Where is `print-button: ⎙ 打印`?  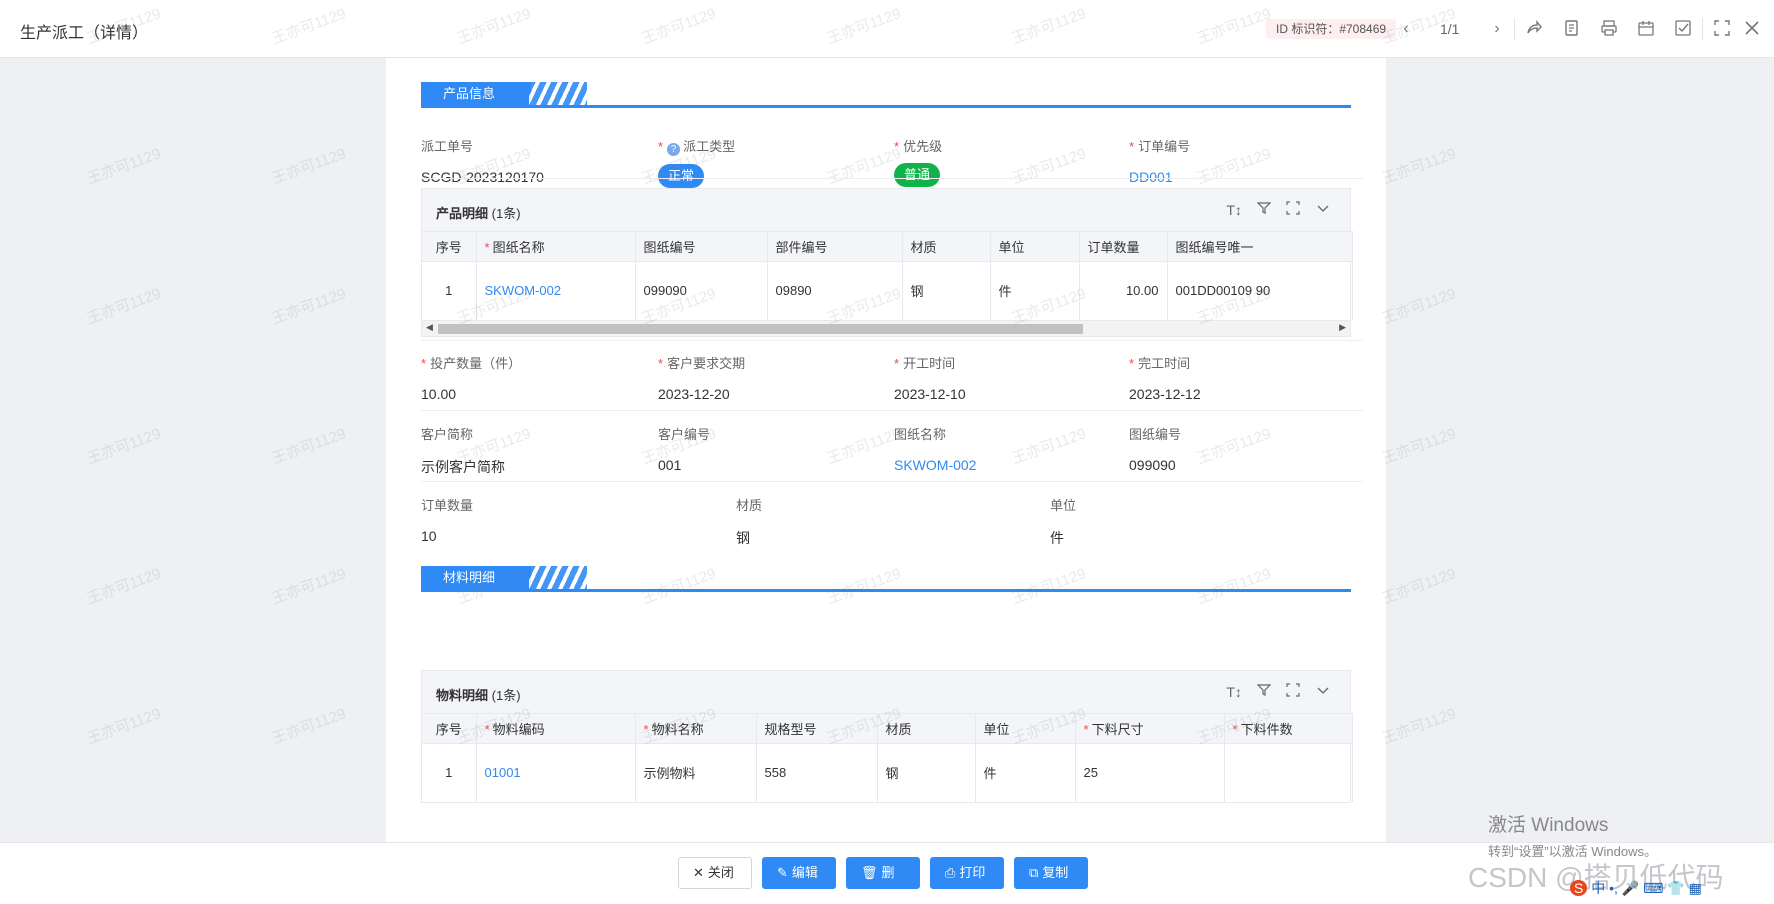 print-button: ⎙ 打印 is located at coordinates (967, 873).